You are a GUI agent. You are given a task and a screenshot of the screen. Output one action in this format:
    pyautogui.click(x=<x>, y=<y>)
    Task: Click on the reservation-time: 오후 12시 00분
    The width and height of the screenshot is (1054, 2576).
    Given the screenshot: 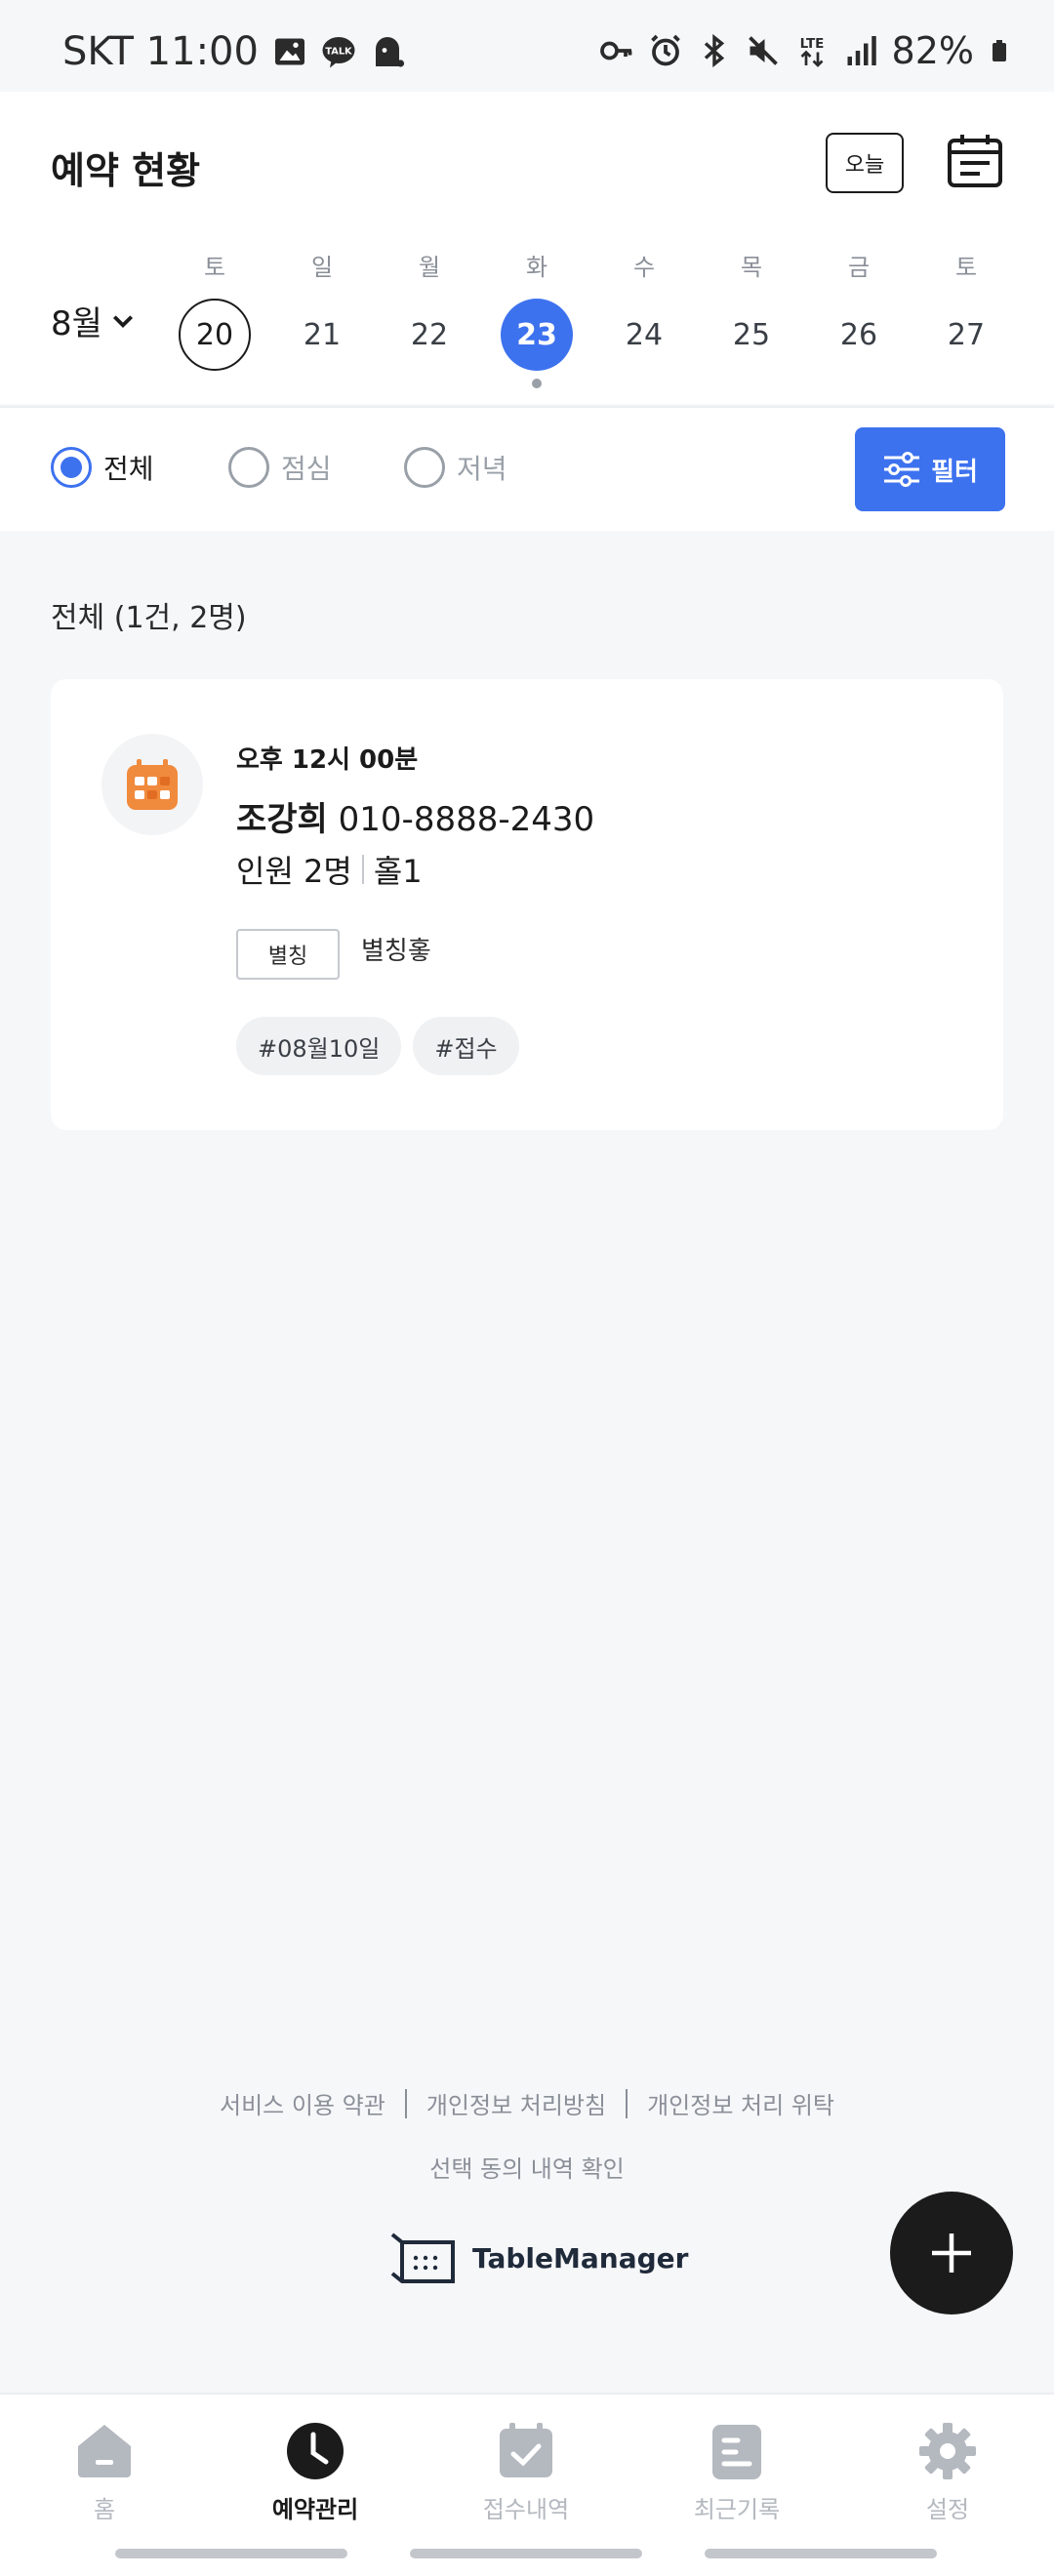 What is the action you would take?
    pyautogui.click(x=327, y=760)
    